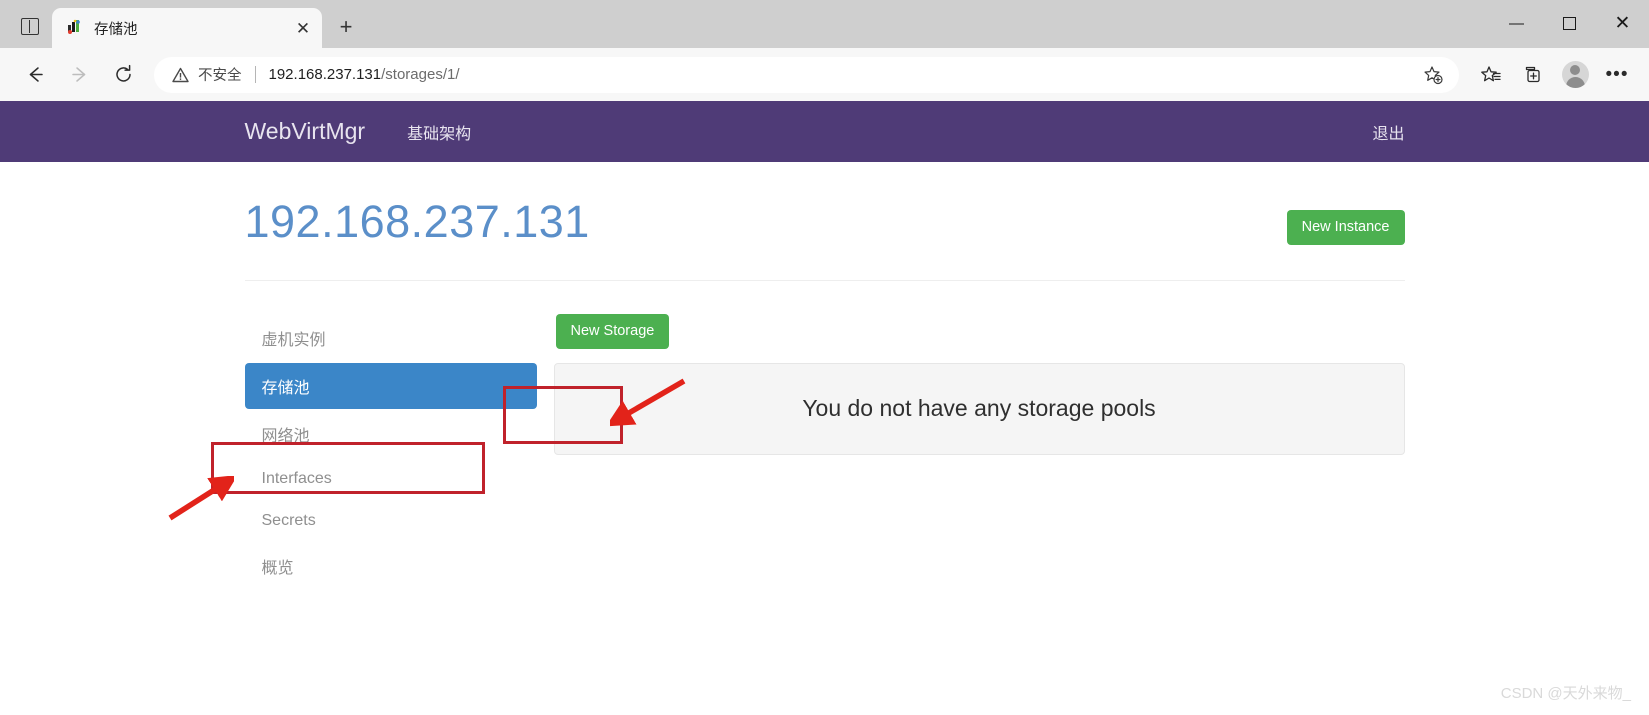 The width and height of the screenshot is (1649, 715). What do you see at coordinates (843, 74) in the screenshot?
I see `url-text: 192.168.237.131/storages/1/` at bounding box center [843, 74].